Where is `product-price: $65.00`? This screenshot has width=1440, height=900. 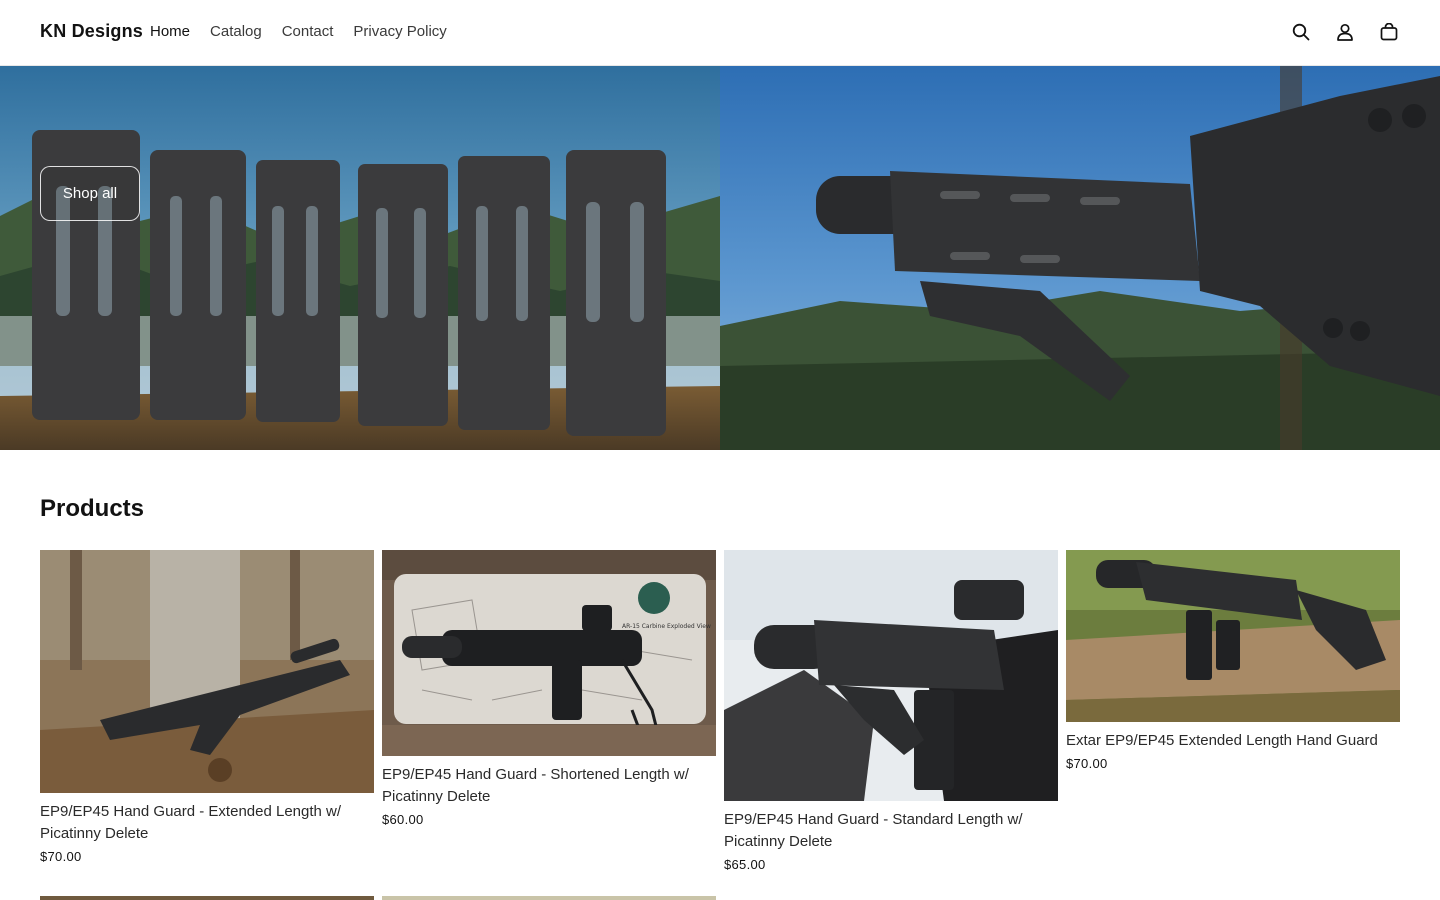
product-price: $65.00 is located at coordinates (745, 864).